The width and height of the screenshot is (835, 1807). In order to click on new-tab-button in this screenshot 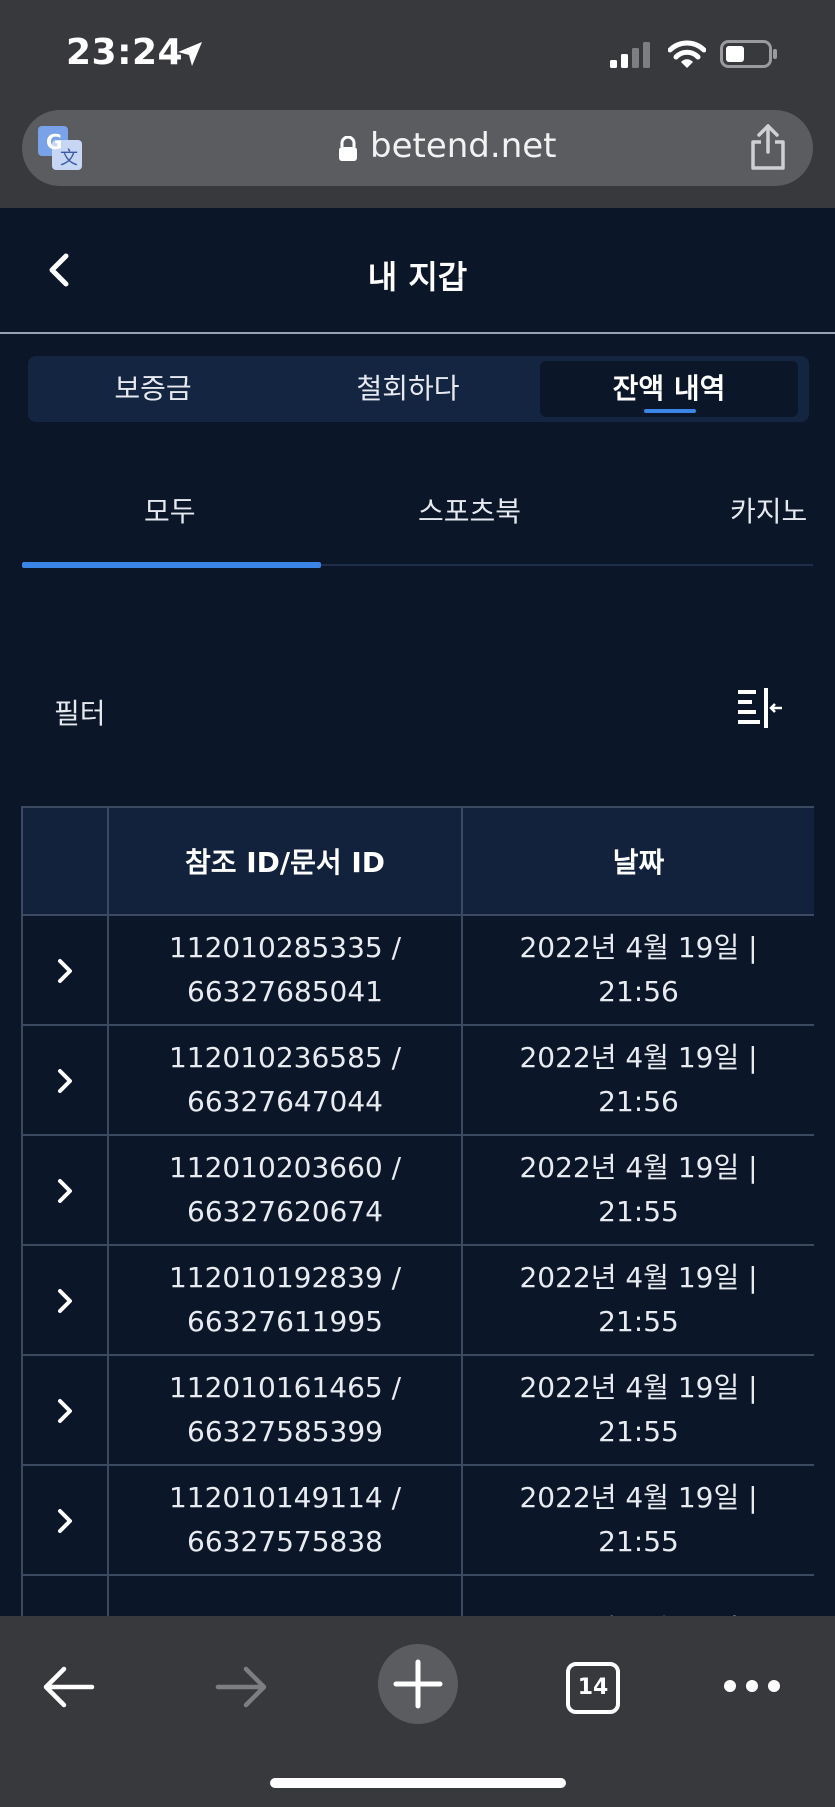, I will do `click(418, 1684)`.